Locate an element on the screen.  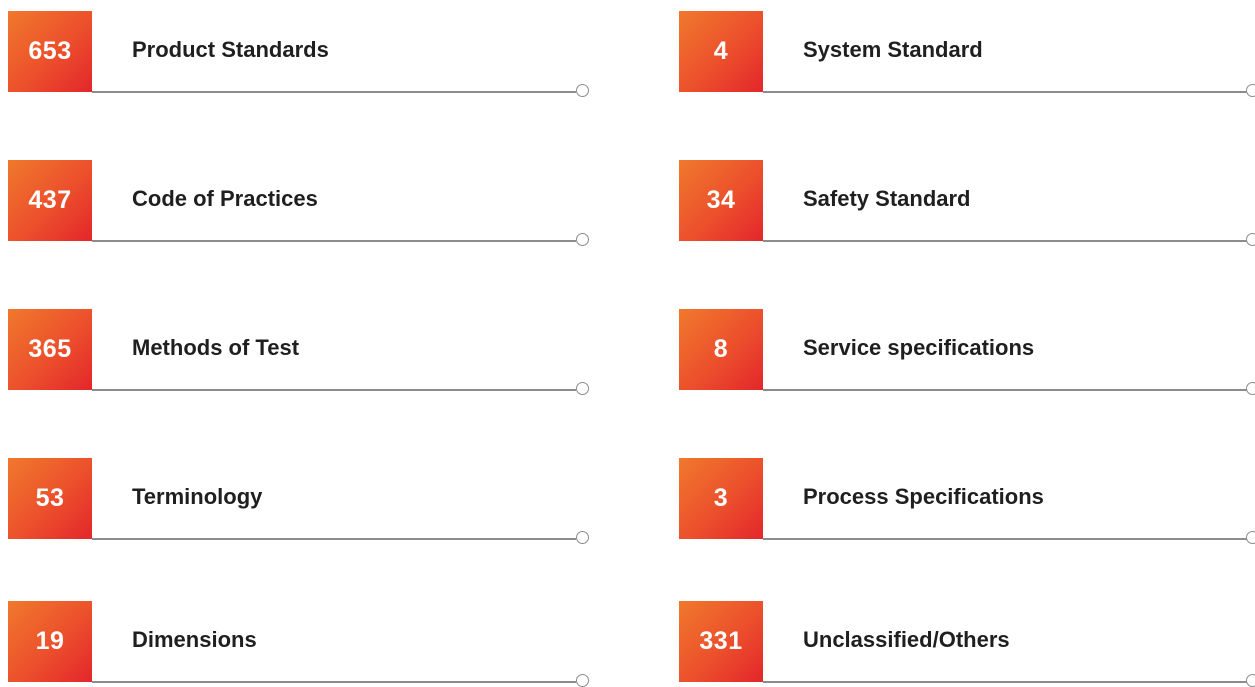
category-label: Methods of Test is located at coordinates (216, 347).